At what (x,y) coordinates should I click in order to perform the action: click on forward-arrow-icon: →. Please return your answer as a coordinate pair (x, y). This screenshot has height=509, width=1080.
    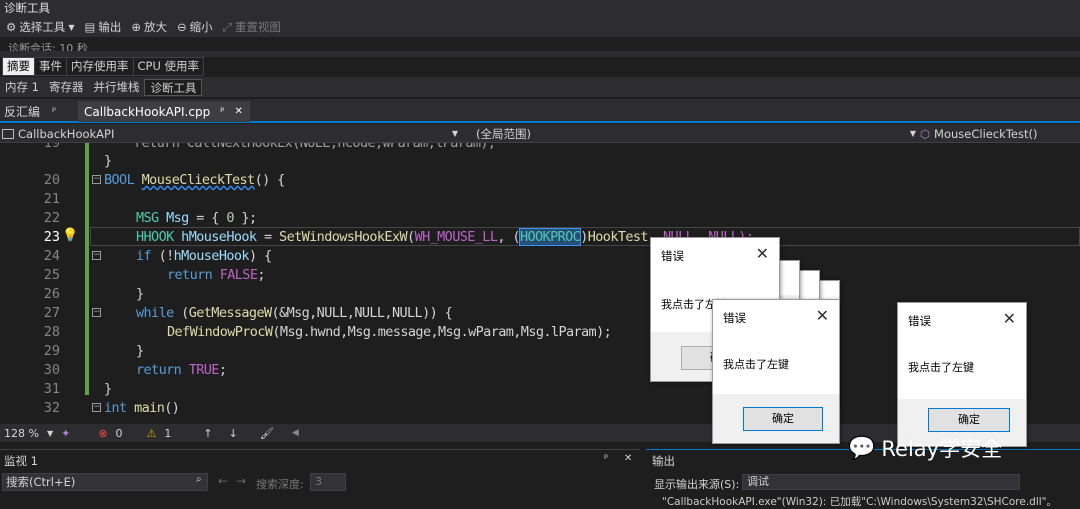
    Looking at the image, I should click on (241, 481).